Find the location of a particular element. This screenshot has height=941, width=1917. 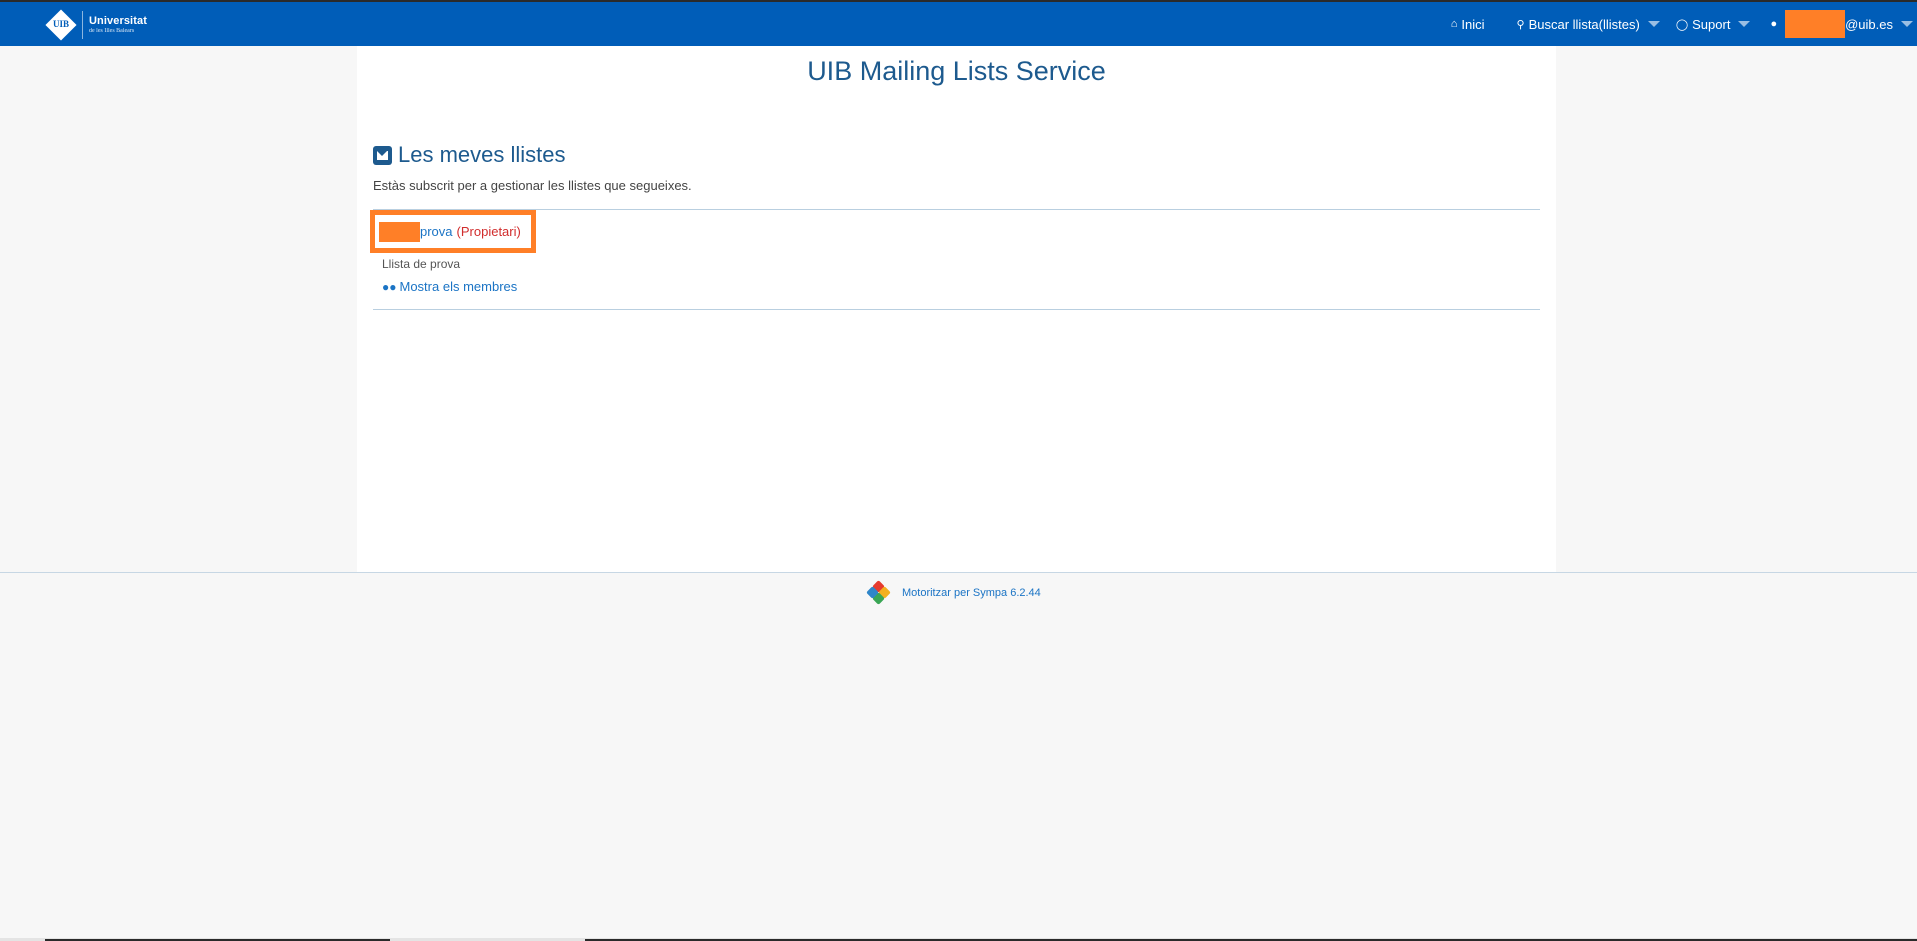

page-title: UIB Mailing Lists Service is located at coordinates (956, 71).